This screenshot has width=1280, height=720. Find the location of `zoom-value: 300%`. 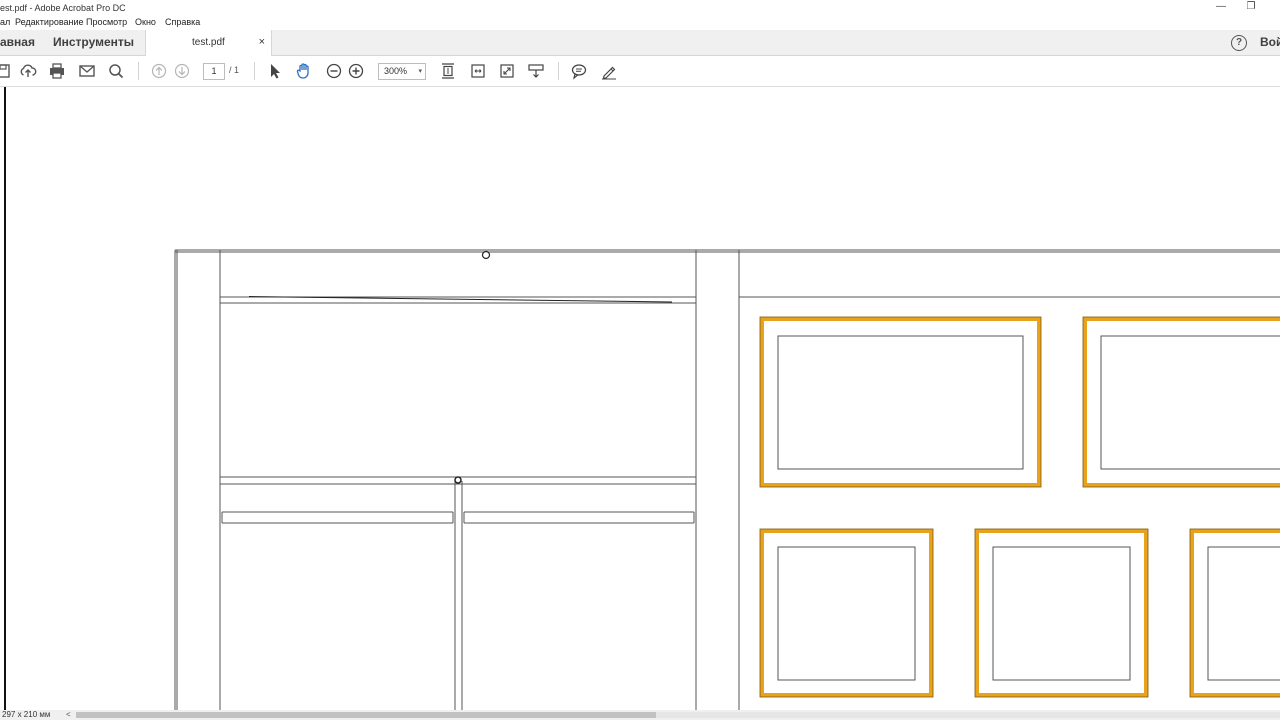

zoom-value: 300% is located at coordinates (396, 71).